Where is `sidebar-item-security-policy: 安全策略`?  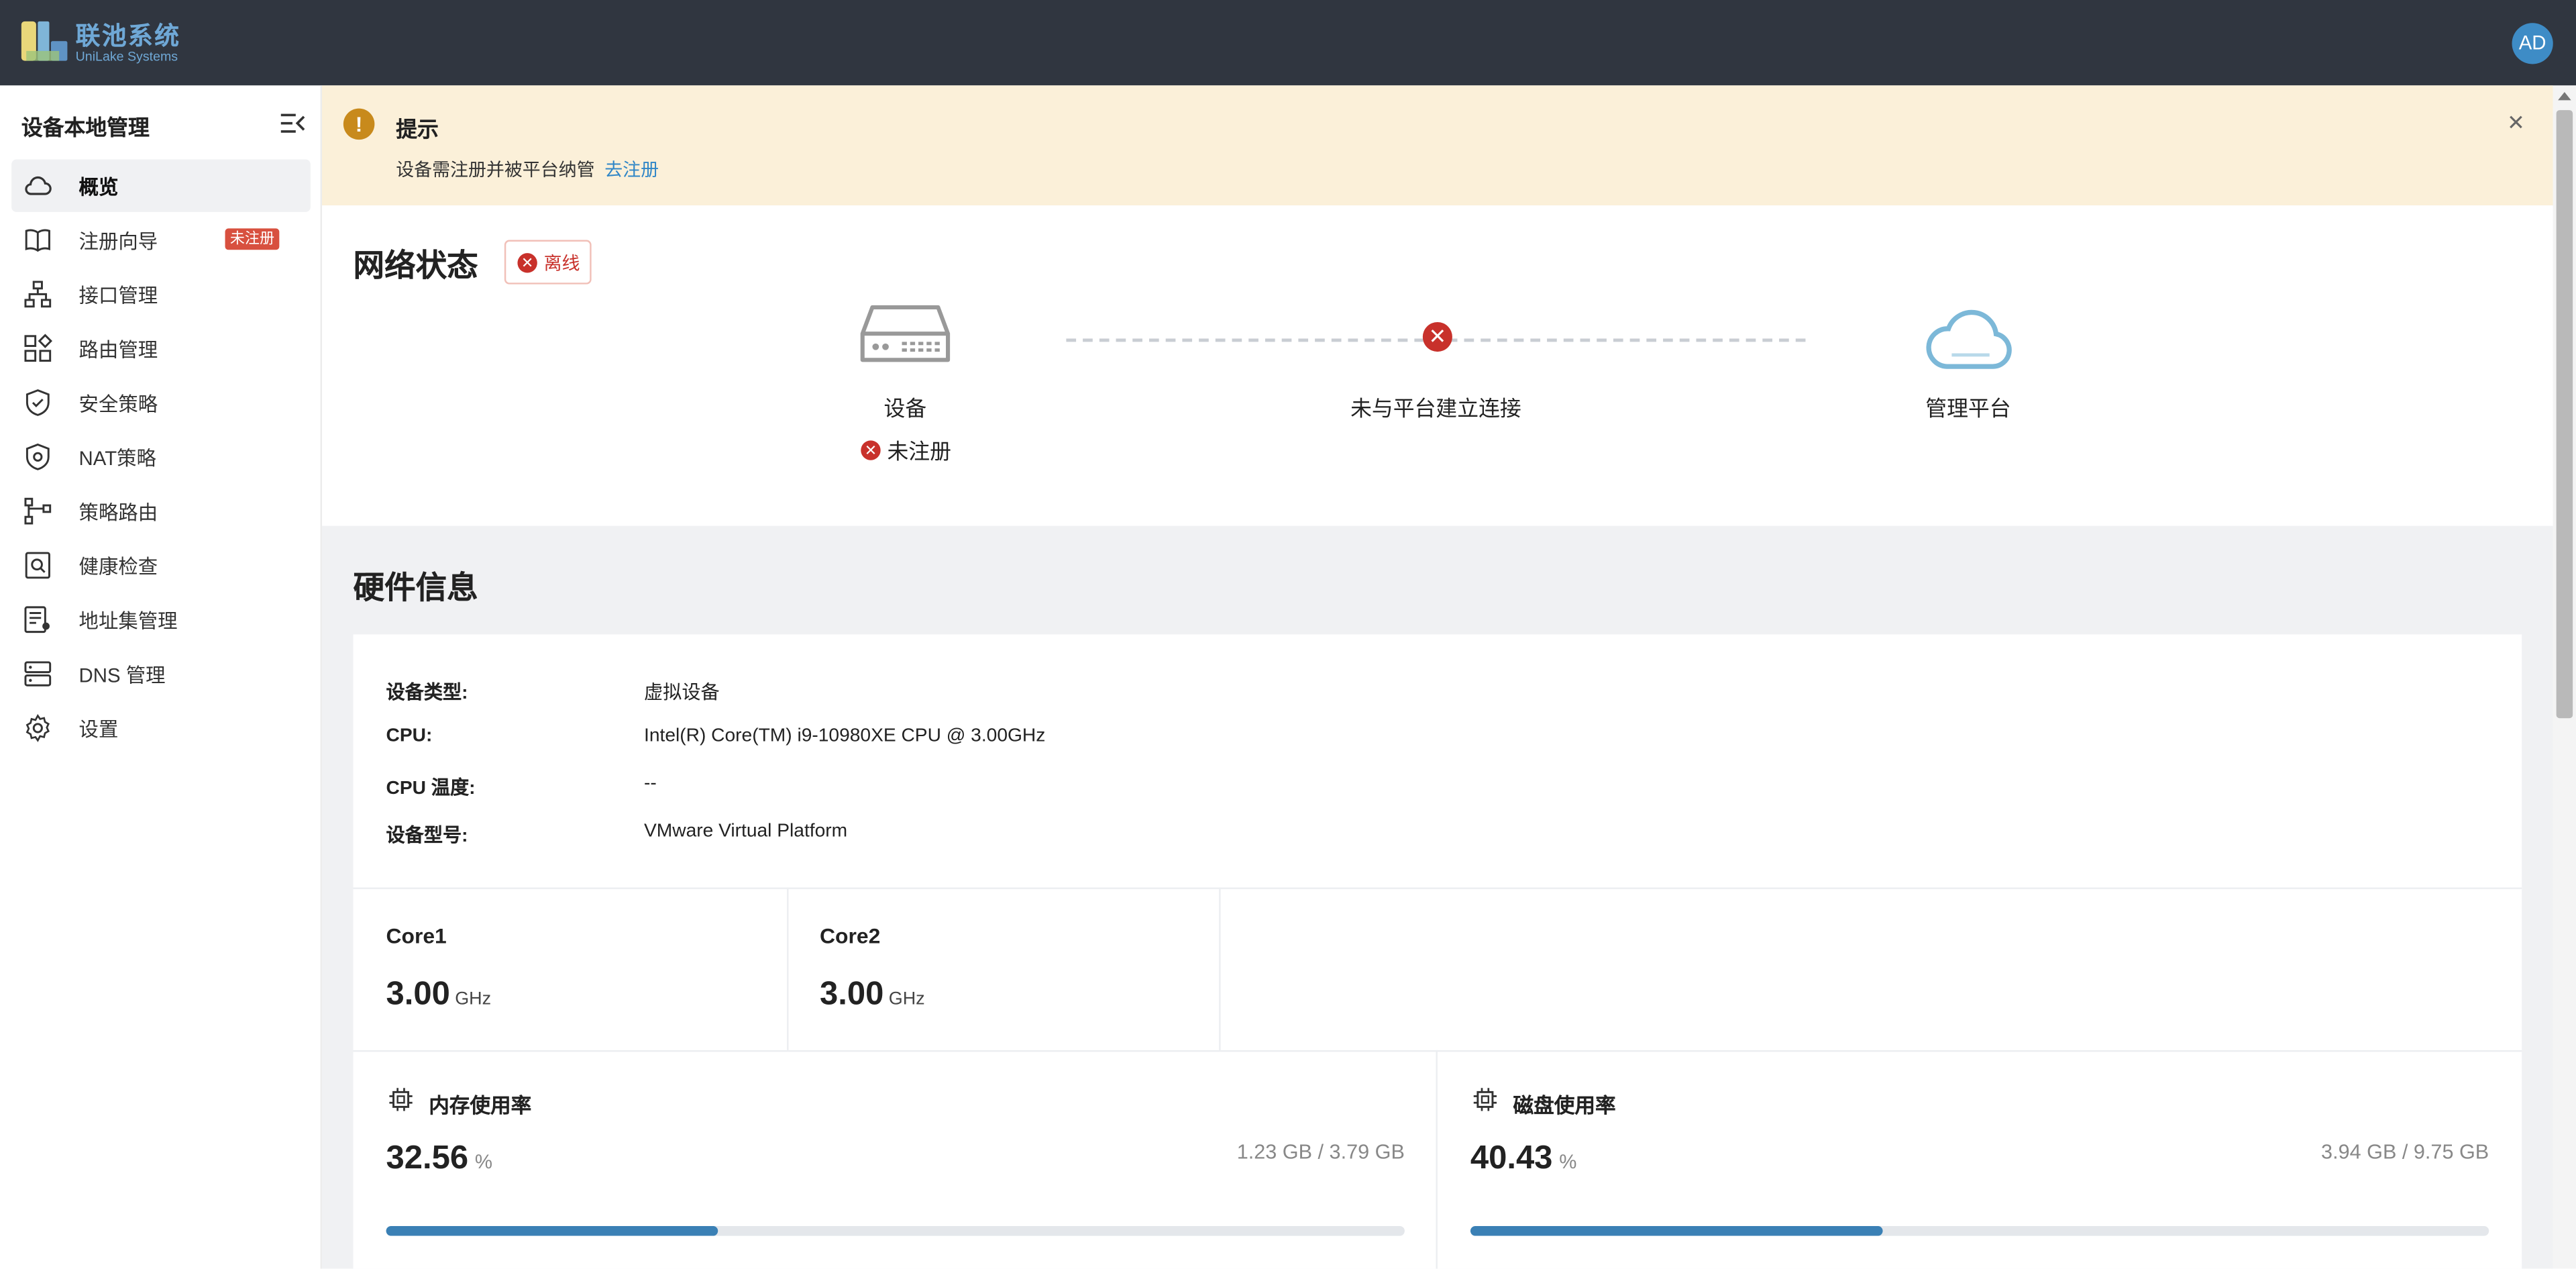
sidebar-item-security-policy: 安全策略 is located at coordinates (161, 402).